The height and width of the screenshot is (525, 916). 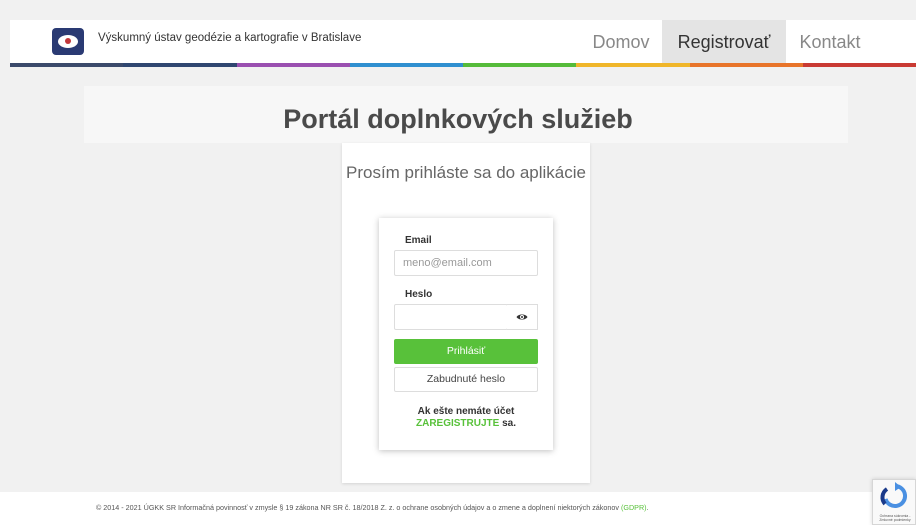 What do you see at coordinates (466, 379) in the screenshot?
I see `forgot-password-button: Zabudnuté heslo` at bounding box center [466, 379].